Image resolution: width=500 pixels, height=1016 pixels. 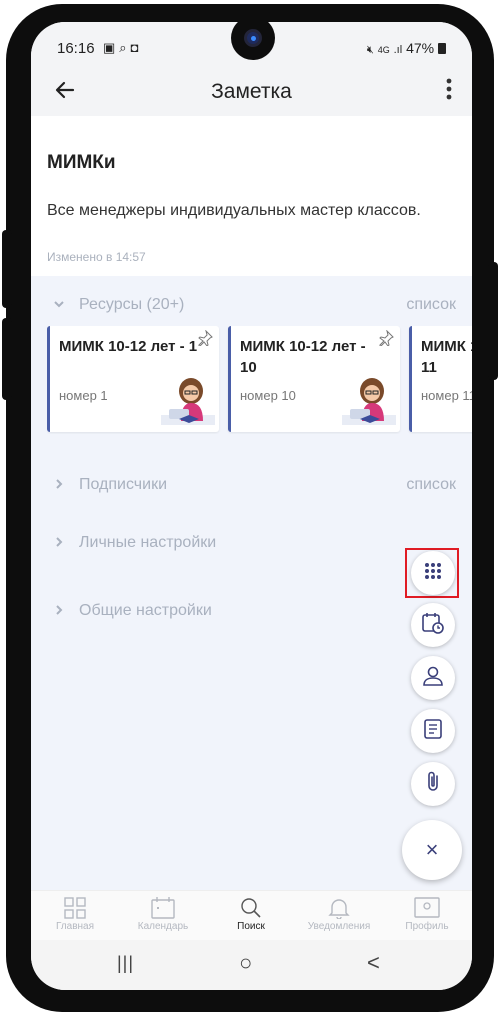 What do you see at coordinates (75, 926) in the screenshot?
I see `nav-home-label: Главная` at bounding box center [75, 926].